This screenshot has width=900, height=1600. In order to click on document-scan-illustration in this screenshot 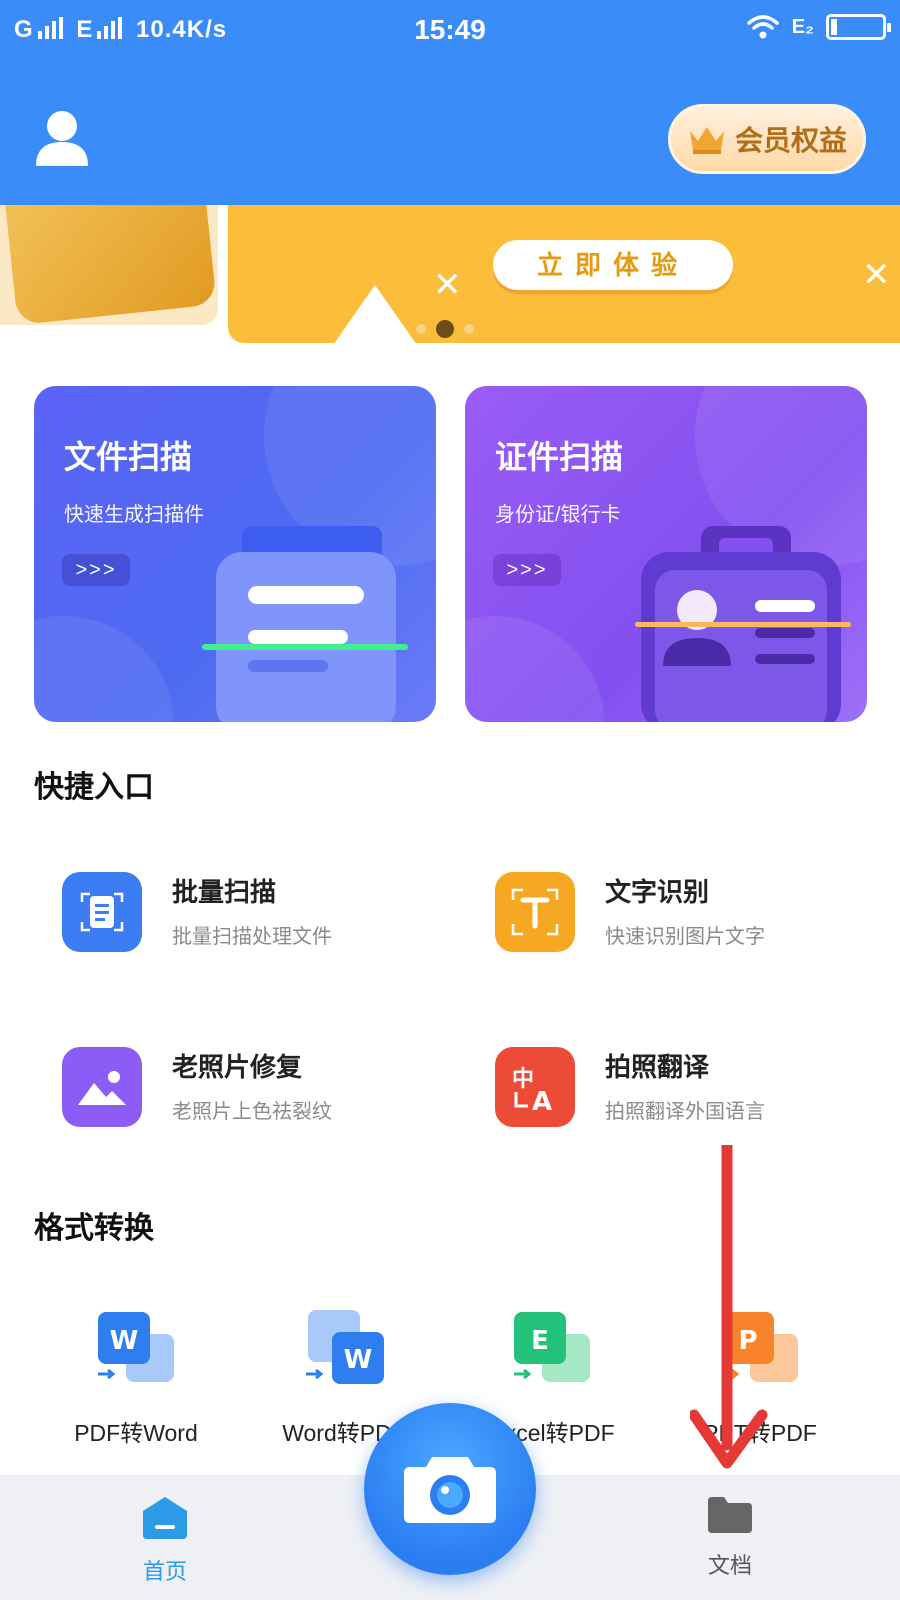, I will do `click(305, 624)`.